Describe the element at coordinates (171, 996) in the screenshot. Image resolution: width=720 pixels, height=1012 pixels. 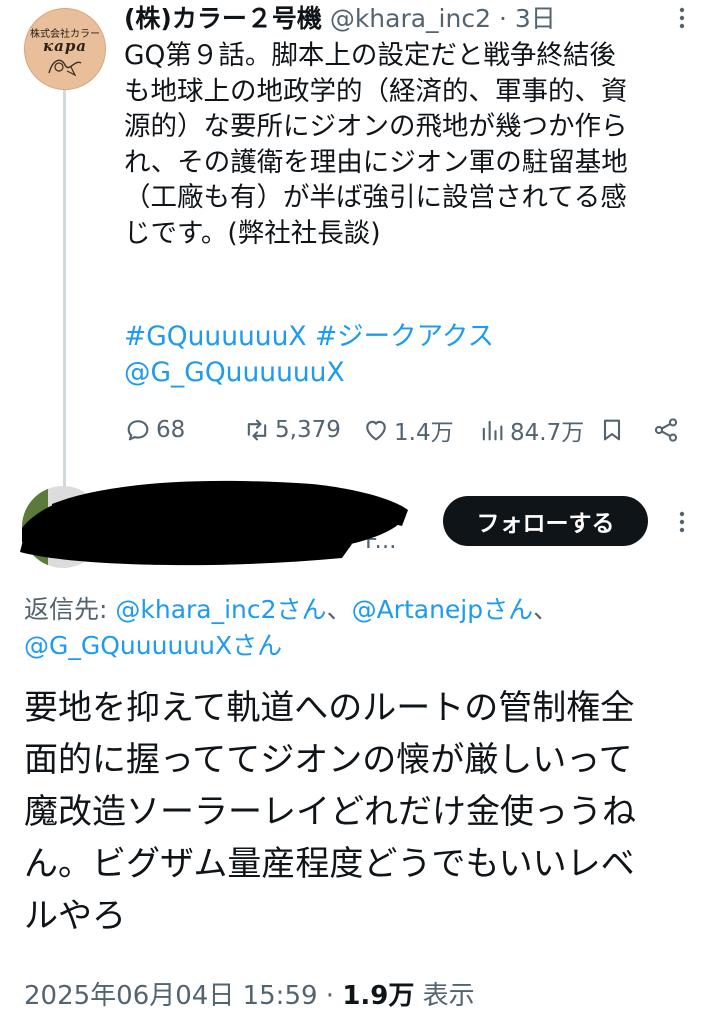
I see `tweet-datetime: 2025年06月04日 15:59` at that location.